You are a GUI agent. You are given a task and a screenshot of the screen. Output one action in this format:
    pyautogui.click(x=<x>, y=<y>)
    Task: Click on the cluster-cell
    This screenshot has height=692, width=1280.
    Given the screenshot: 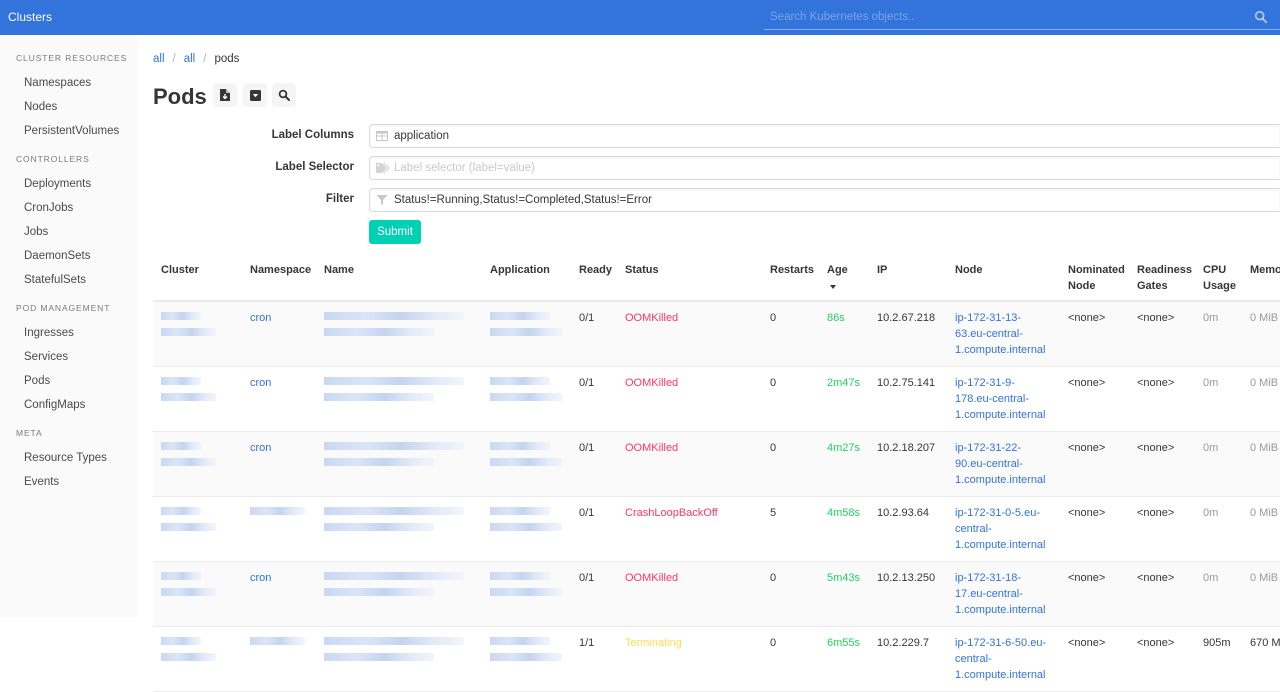 What is the action you would take?
    pyautogui.click(x=197, y=464)
    